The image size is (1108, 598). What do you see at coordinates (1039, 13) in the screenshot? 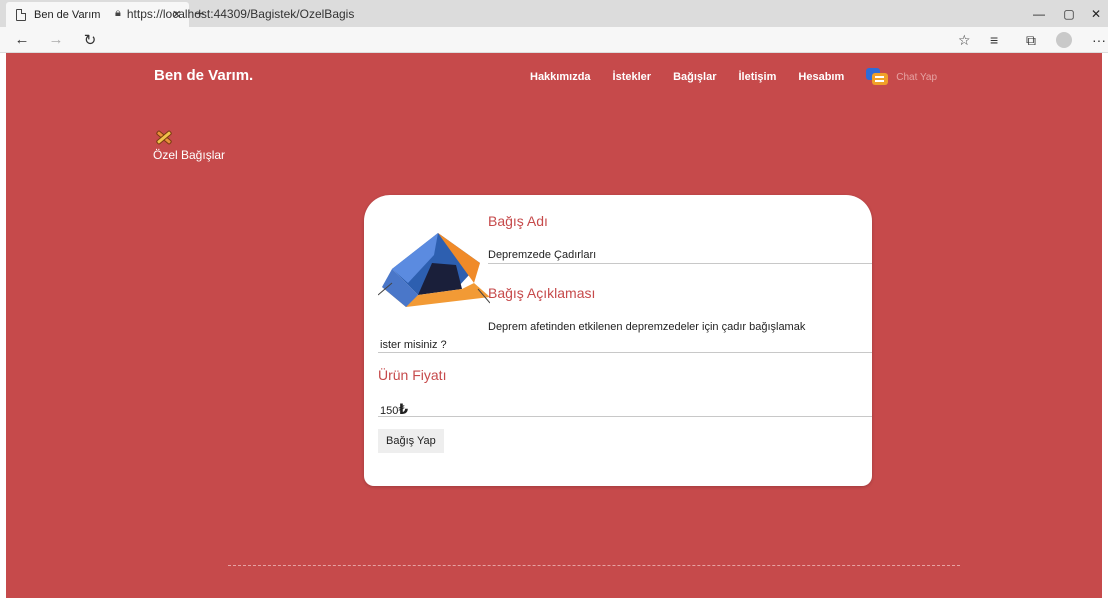
I see `minimize-icon: —` at bounding box center [1039, 13].